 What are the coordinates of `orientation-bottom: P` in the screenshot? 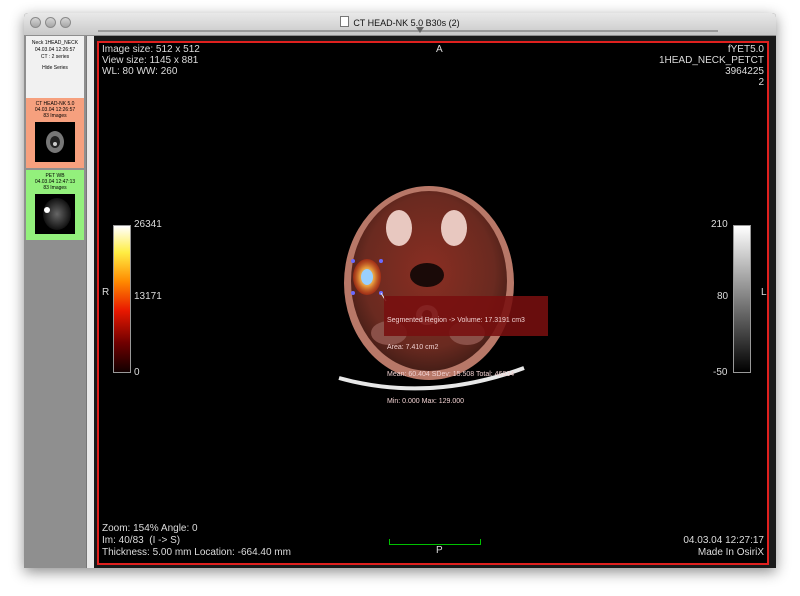 It's located at (439, 550).